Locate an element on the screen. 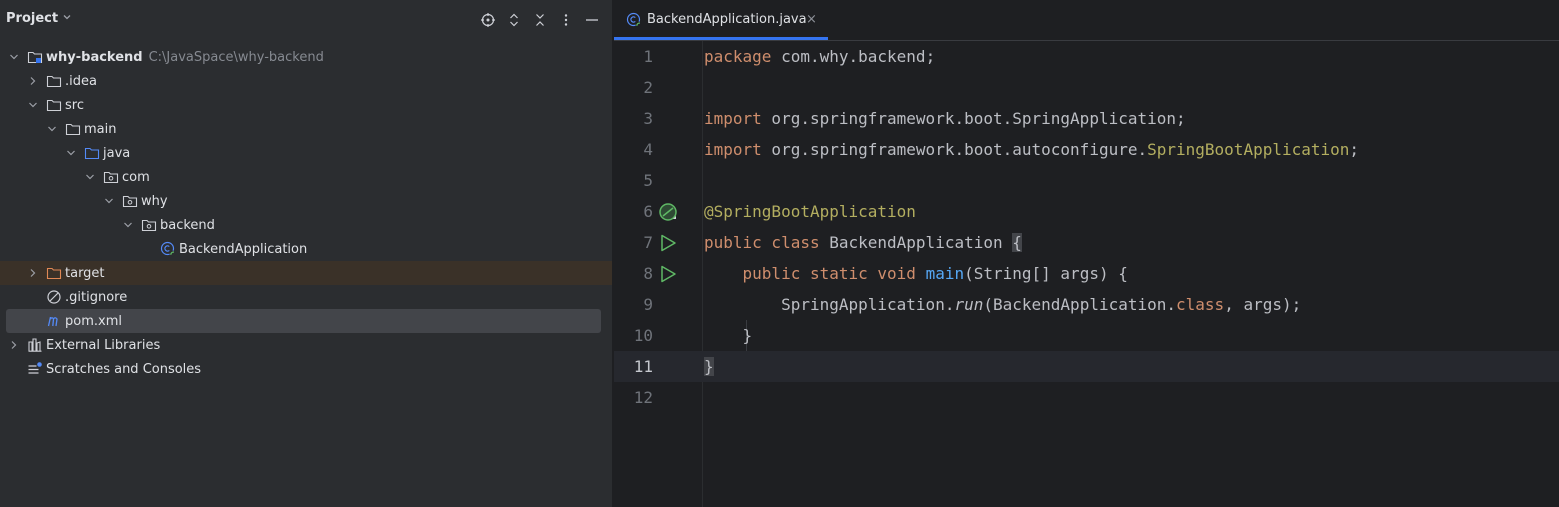 This screenshot has height=507, width=1559. line-number: 10 is located at coordinates (643, 335).